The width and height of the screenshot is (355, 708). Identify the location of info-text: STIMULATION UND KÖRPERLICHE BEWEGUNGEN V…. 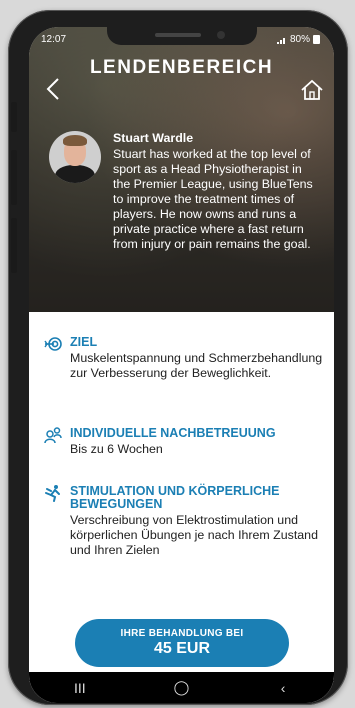
(199, 521).